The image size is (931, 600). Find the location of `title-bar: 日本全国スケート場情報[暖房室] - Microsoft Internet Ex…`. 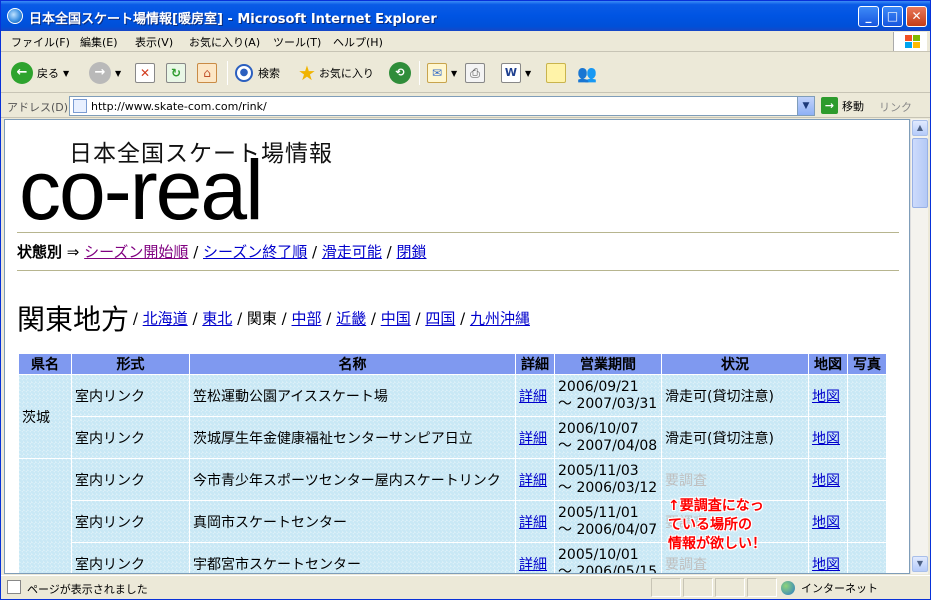

title-bar: 日本全国スケート場情報[暖房室] - Microsoft Internet Ex… is located at coordinates (465, 16).